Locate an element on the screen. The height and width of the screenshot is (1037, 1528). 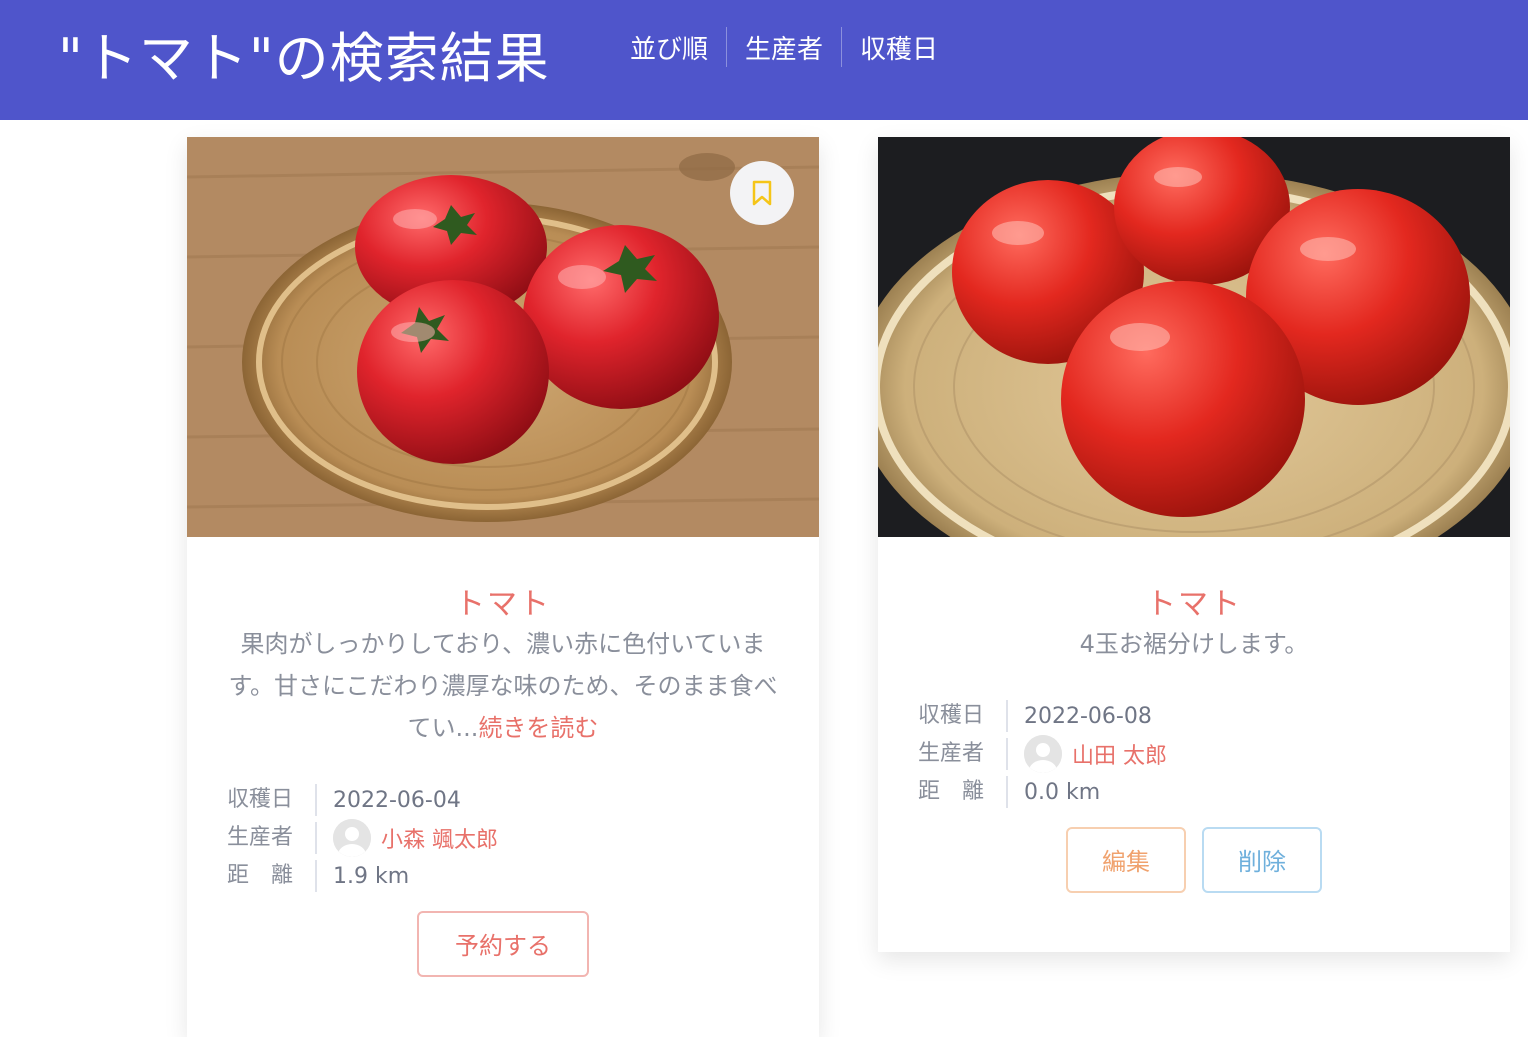
distance-value: 1.9 km is located at coordinates (371, 876).